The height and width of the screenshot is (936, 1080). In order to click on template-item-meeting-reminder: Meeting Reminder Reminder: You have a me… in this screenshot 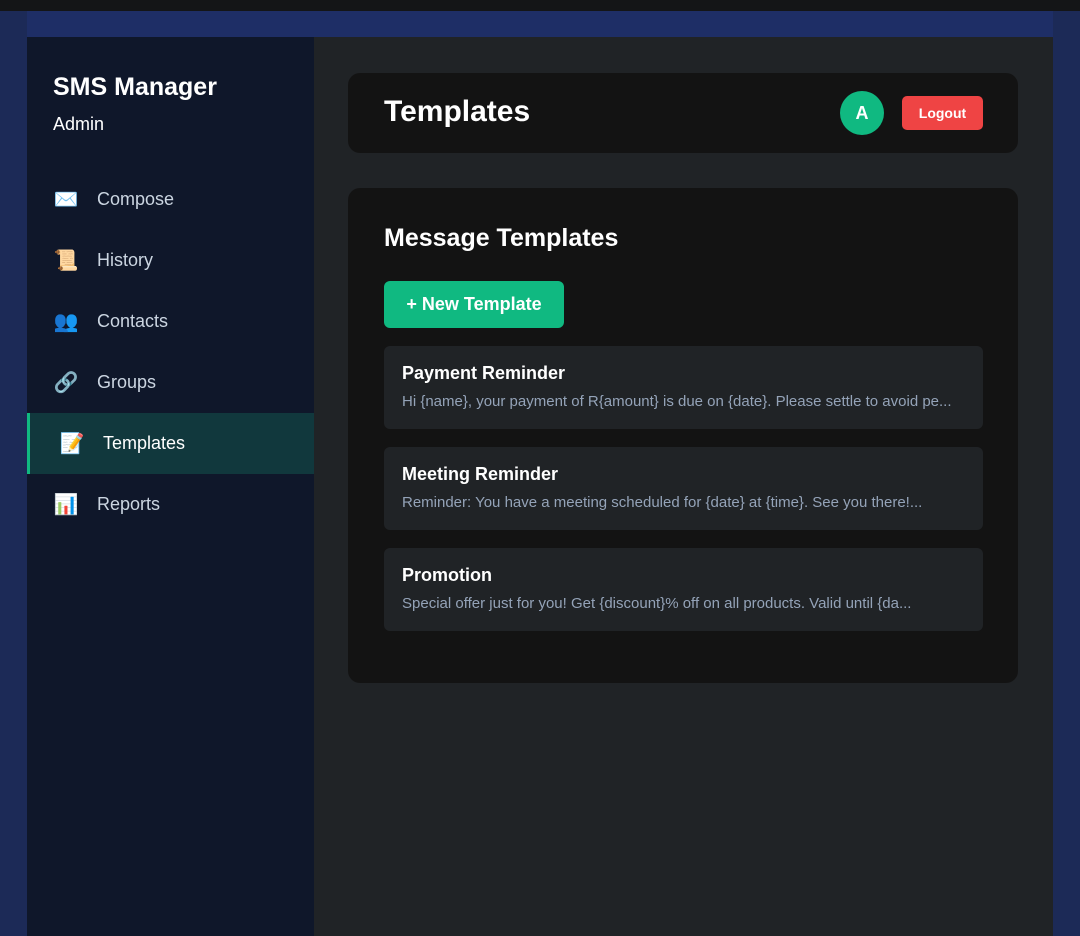, I will do `click(683, 488)`.